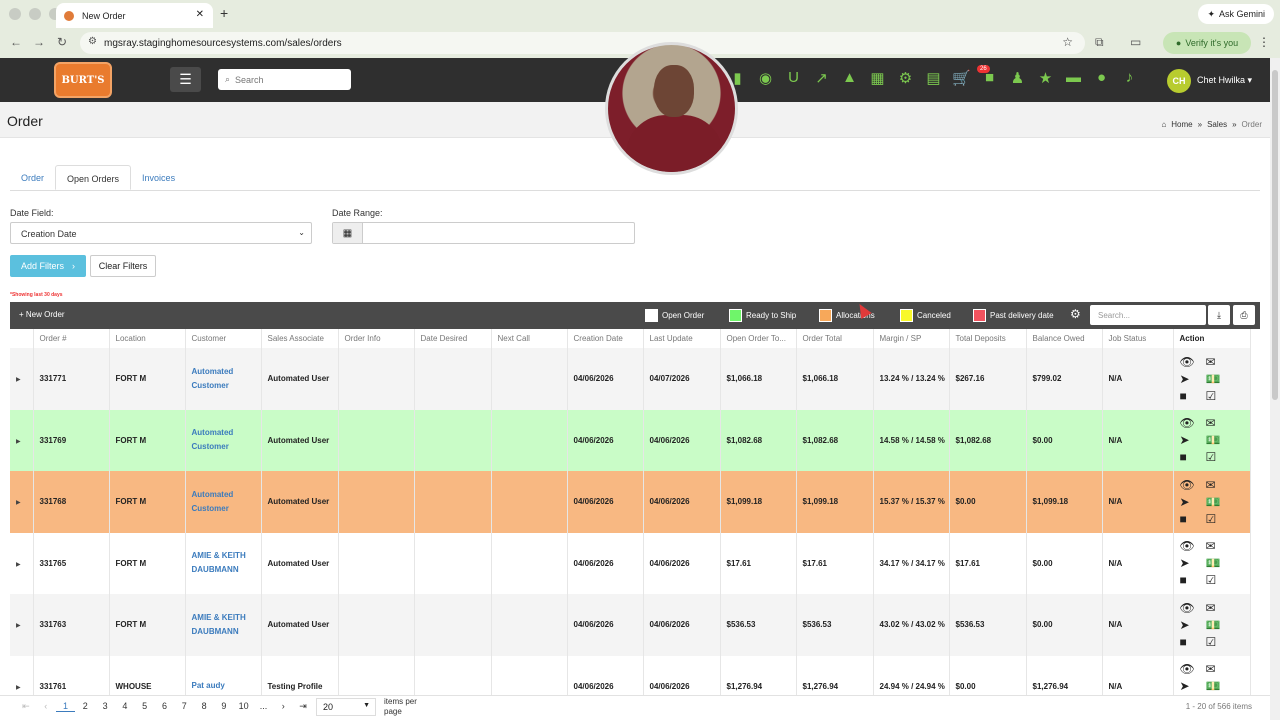  What do you see at coordinates (821, 78) in the screenshot?
I see `chart-icon: ↗` at bounding box center [821, 78].